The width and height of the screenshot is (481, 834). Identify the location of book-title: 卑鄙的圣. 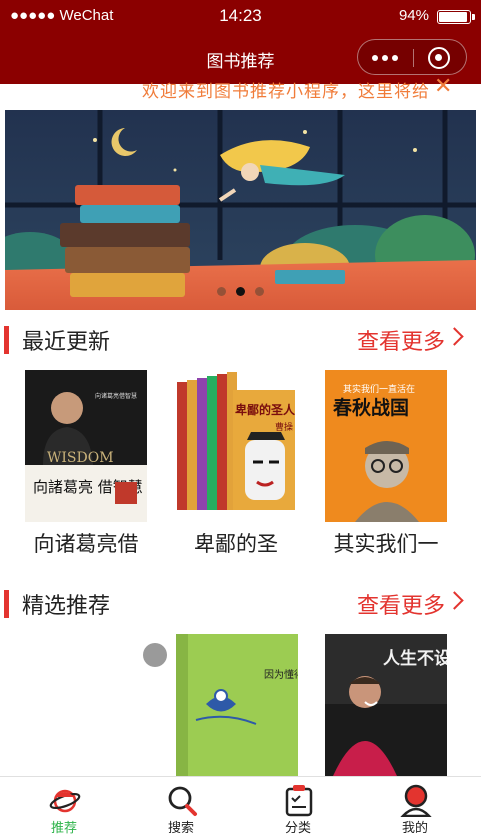
(236, 544).